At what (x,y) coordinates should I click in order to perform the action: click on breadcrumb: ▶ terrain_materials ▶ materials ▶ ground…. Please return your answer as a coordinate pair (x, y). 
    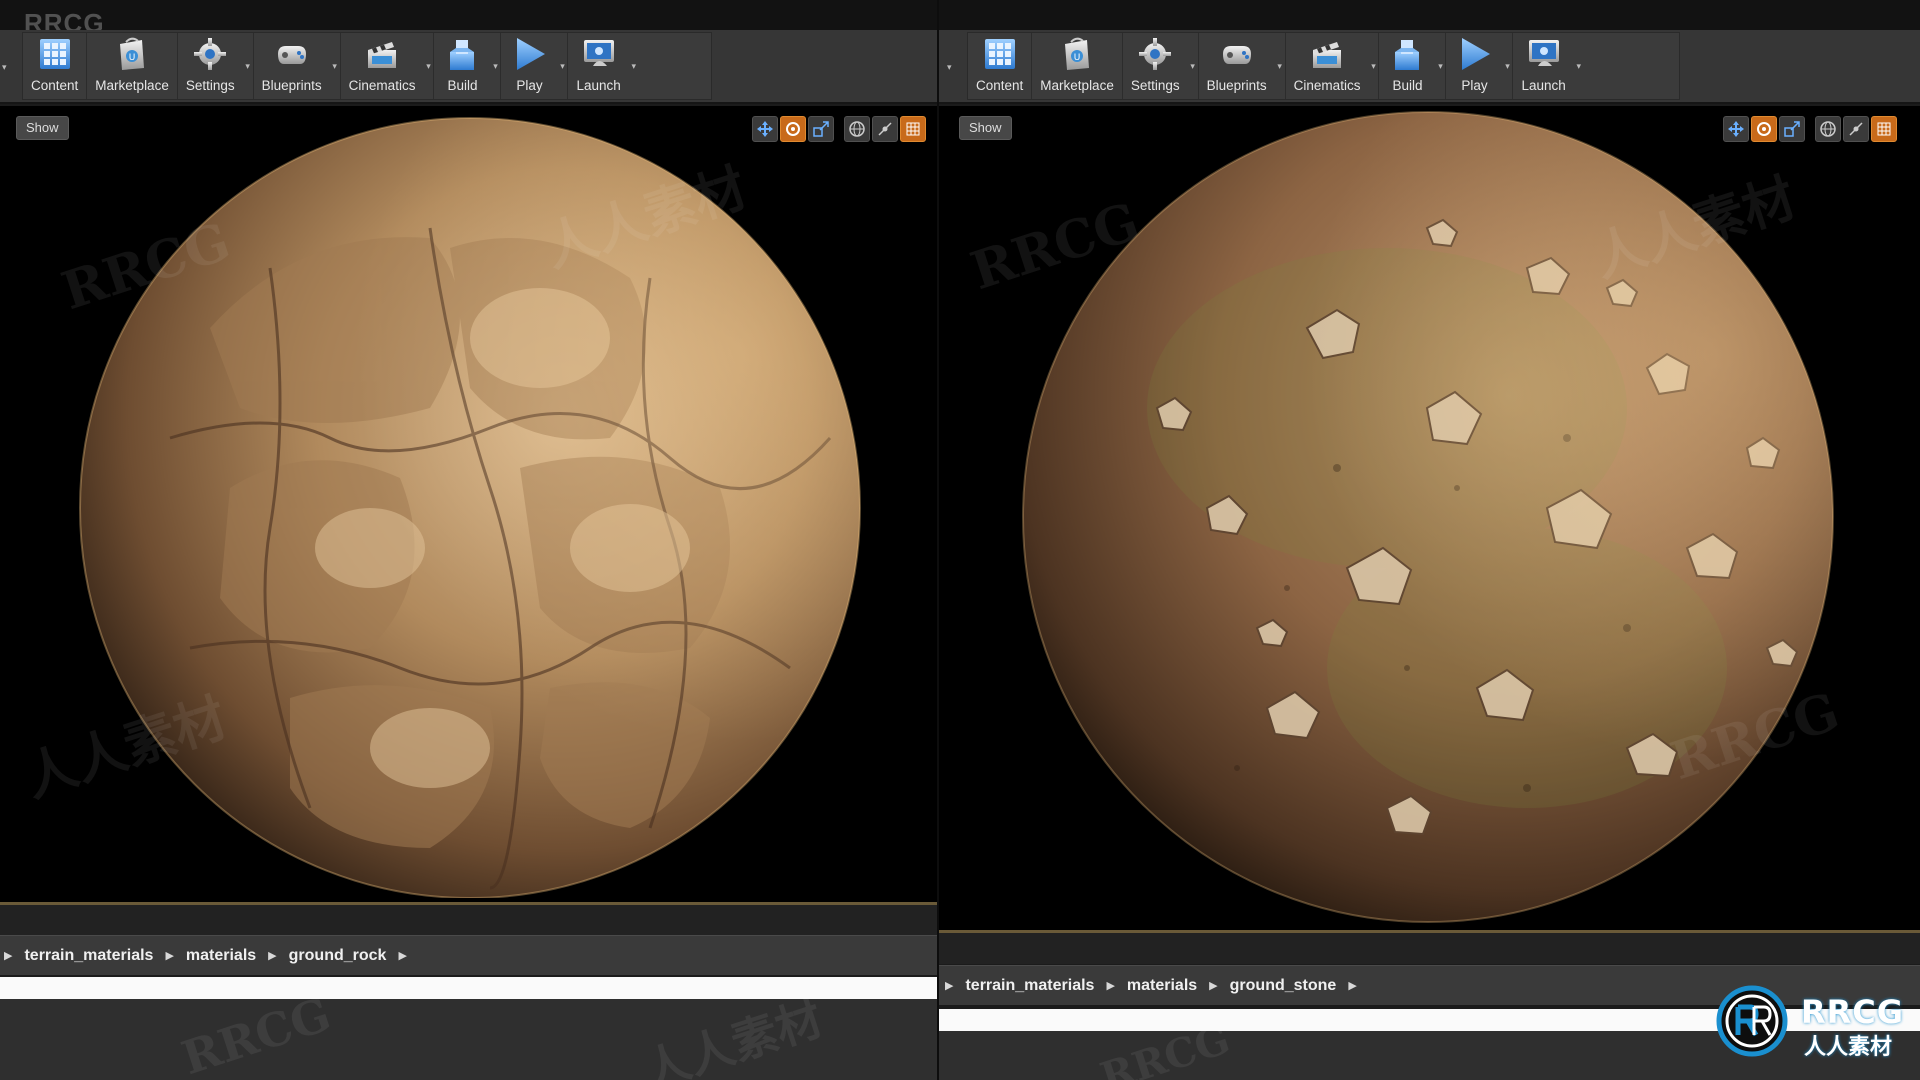
    Looking at the image, I should click on (469, 955).